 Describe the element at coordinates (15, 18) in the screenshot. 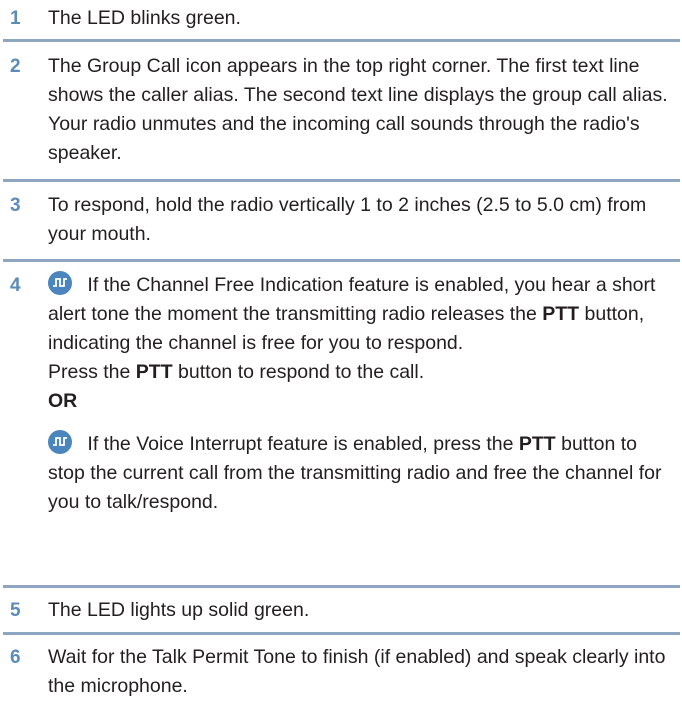

I see `step-number: 1` at that location.